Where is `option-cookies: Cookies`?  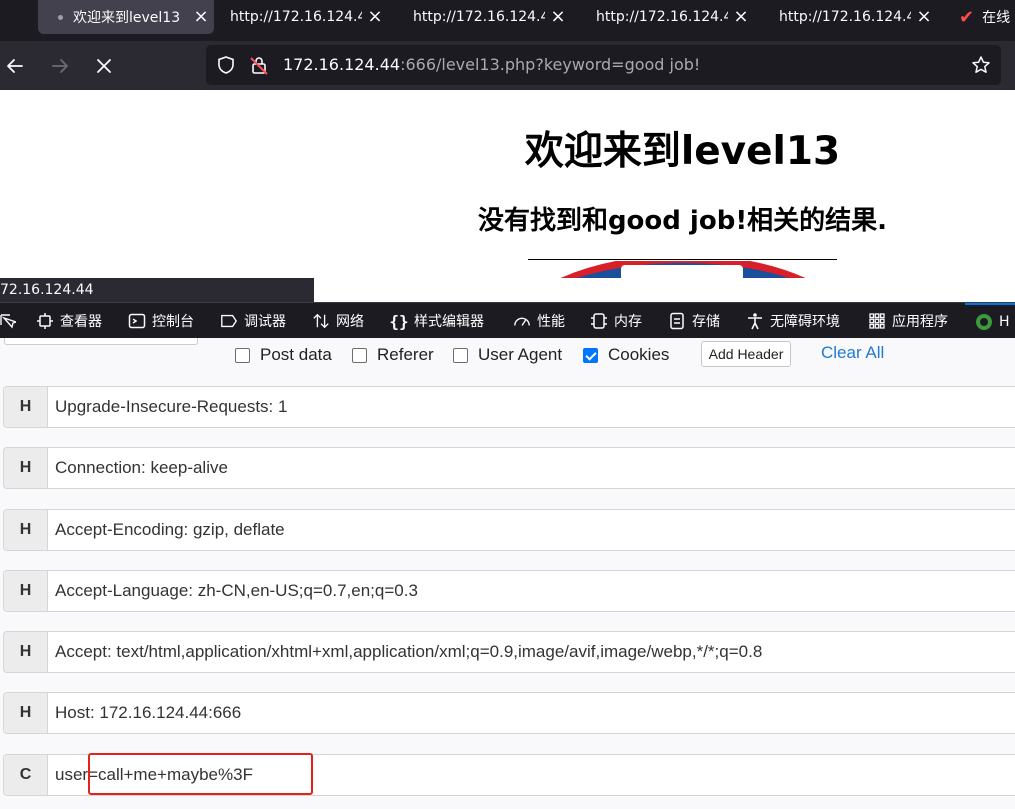
option-cookies: Cookies is located at coordinates (626, 355).